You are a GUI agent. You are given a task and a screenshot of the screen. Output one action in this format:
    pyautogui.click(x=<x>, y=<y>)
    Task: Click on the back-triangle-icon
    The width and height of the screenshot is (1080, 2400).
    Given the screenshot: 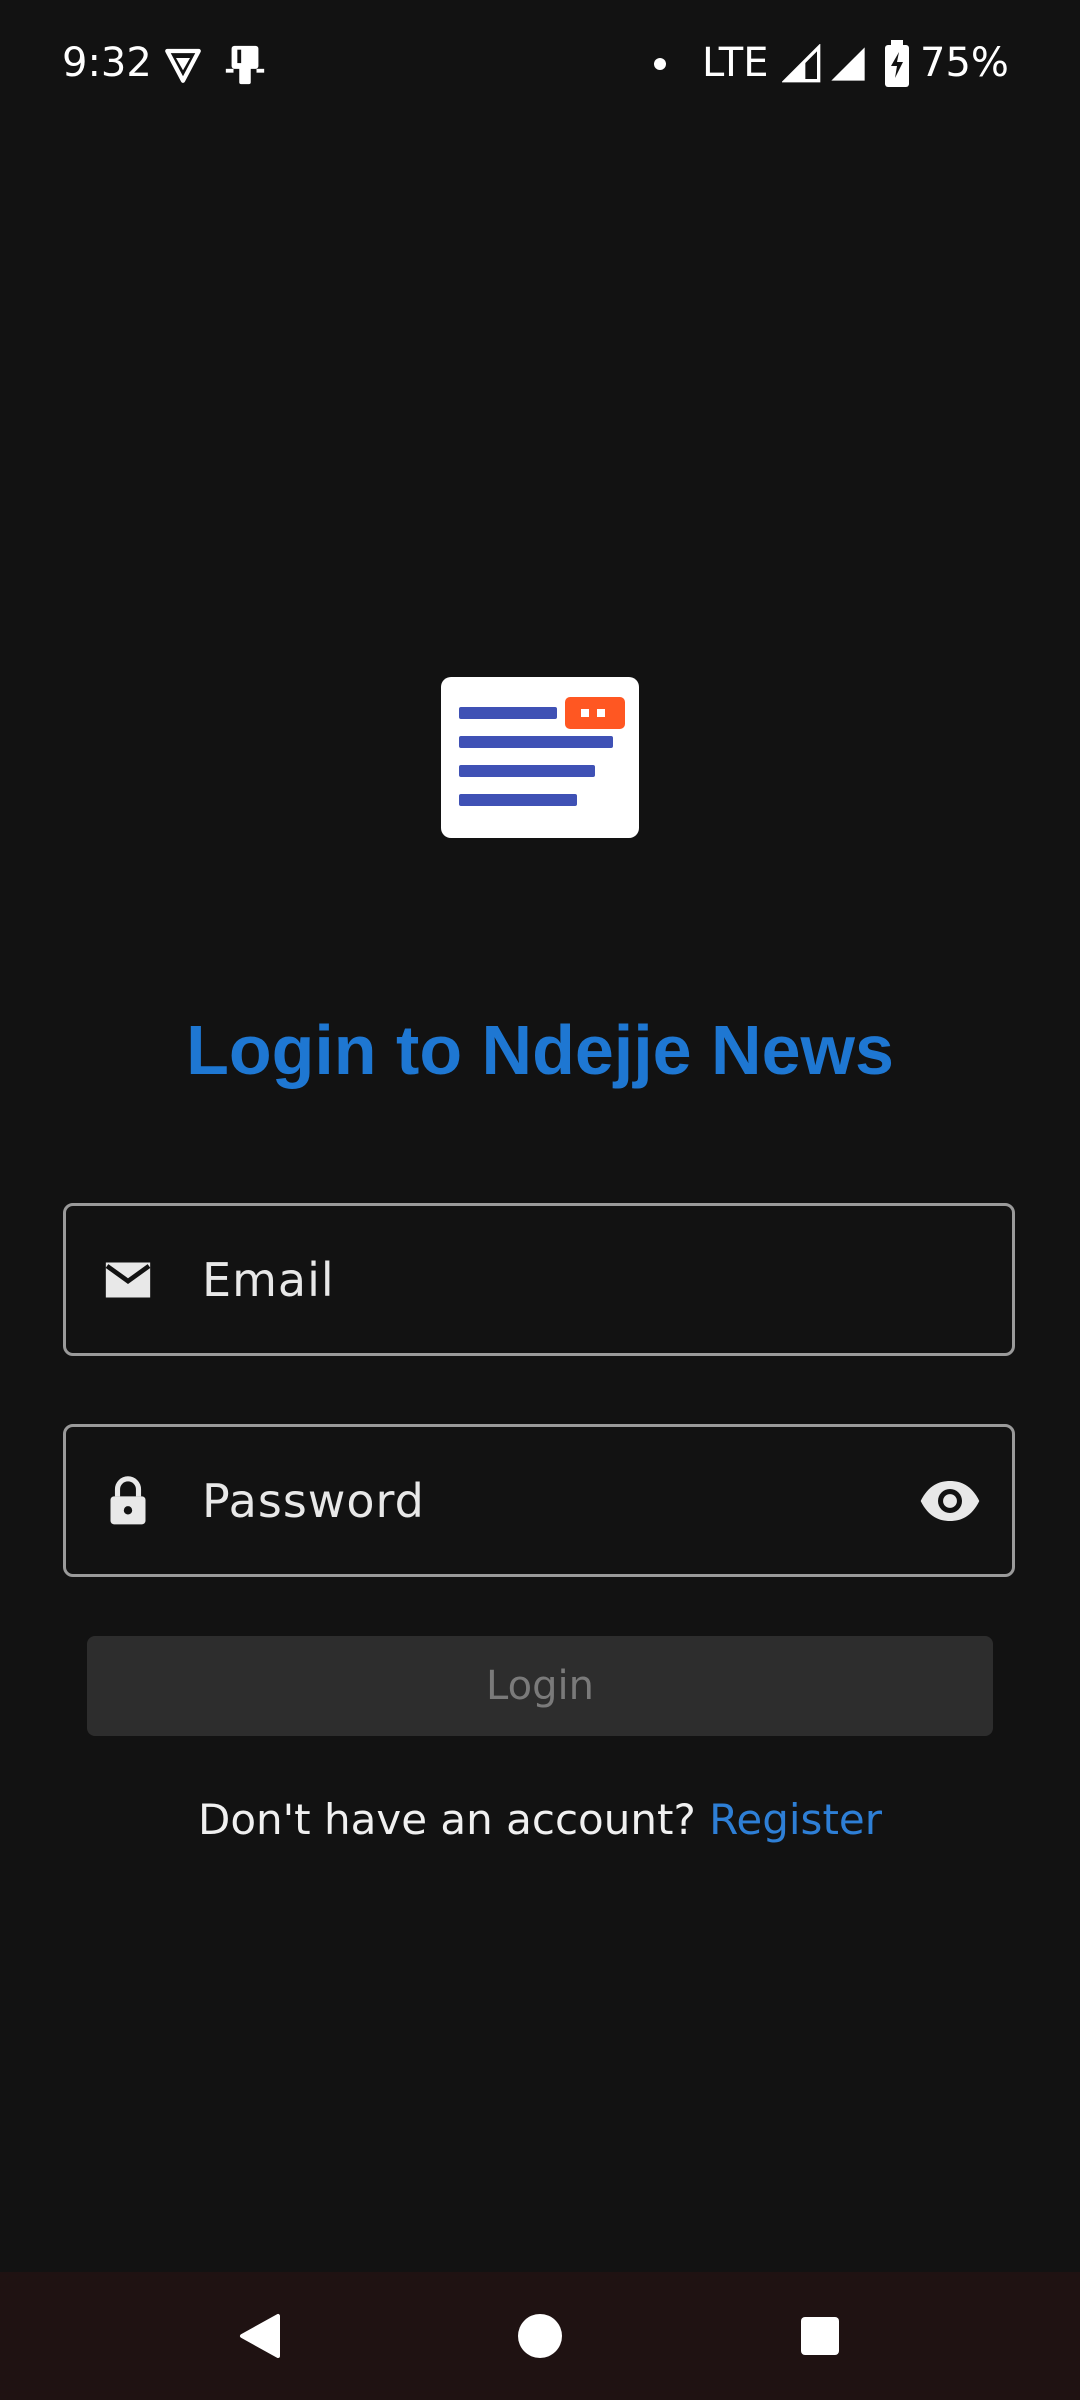 What is the action you would take?
    pyautogui.click(x=260, y=2336)
    